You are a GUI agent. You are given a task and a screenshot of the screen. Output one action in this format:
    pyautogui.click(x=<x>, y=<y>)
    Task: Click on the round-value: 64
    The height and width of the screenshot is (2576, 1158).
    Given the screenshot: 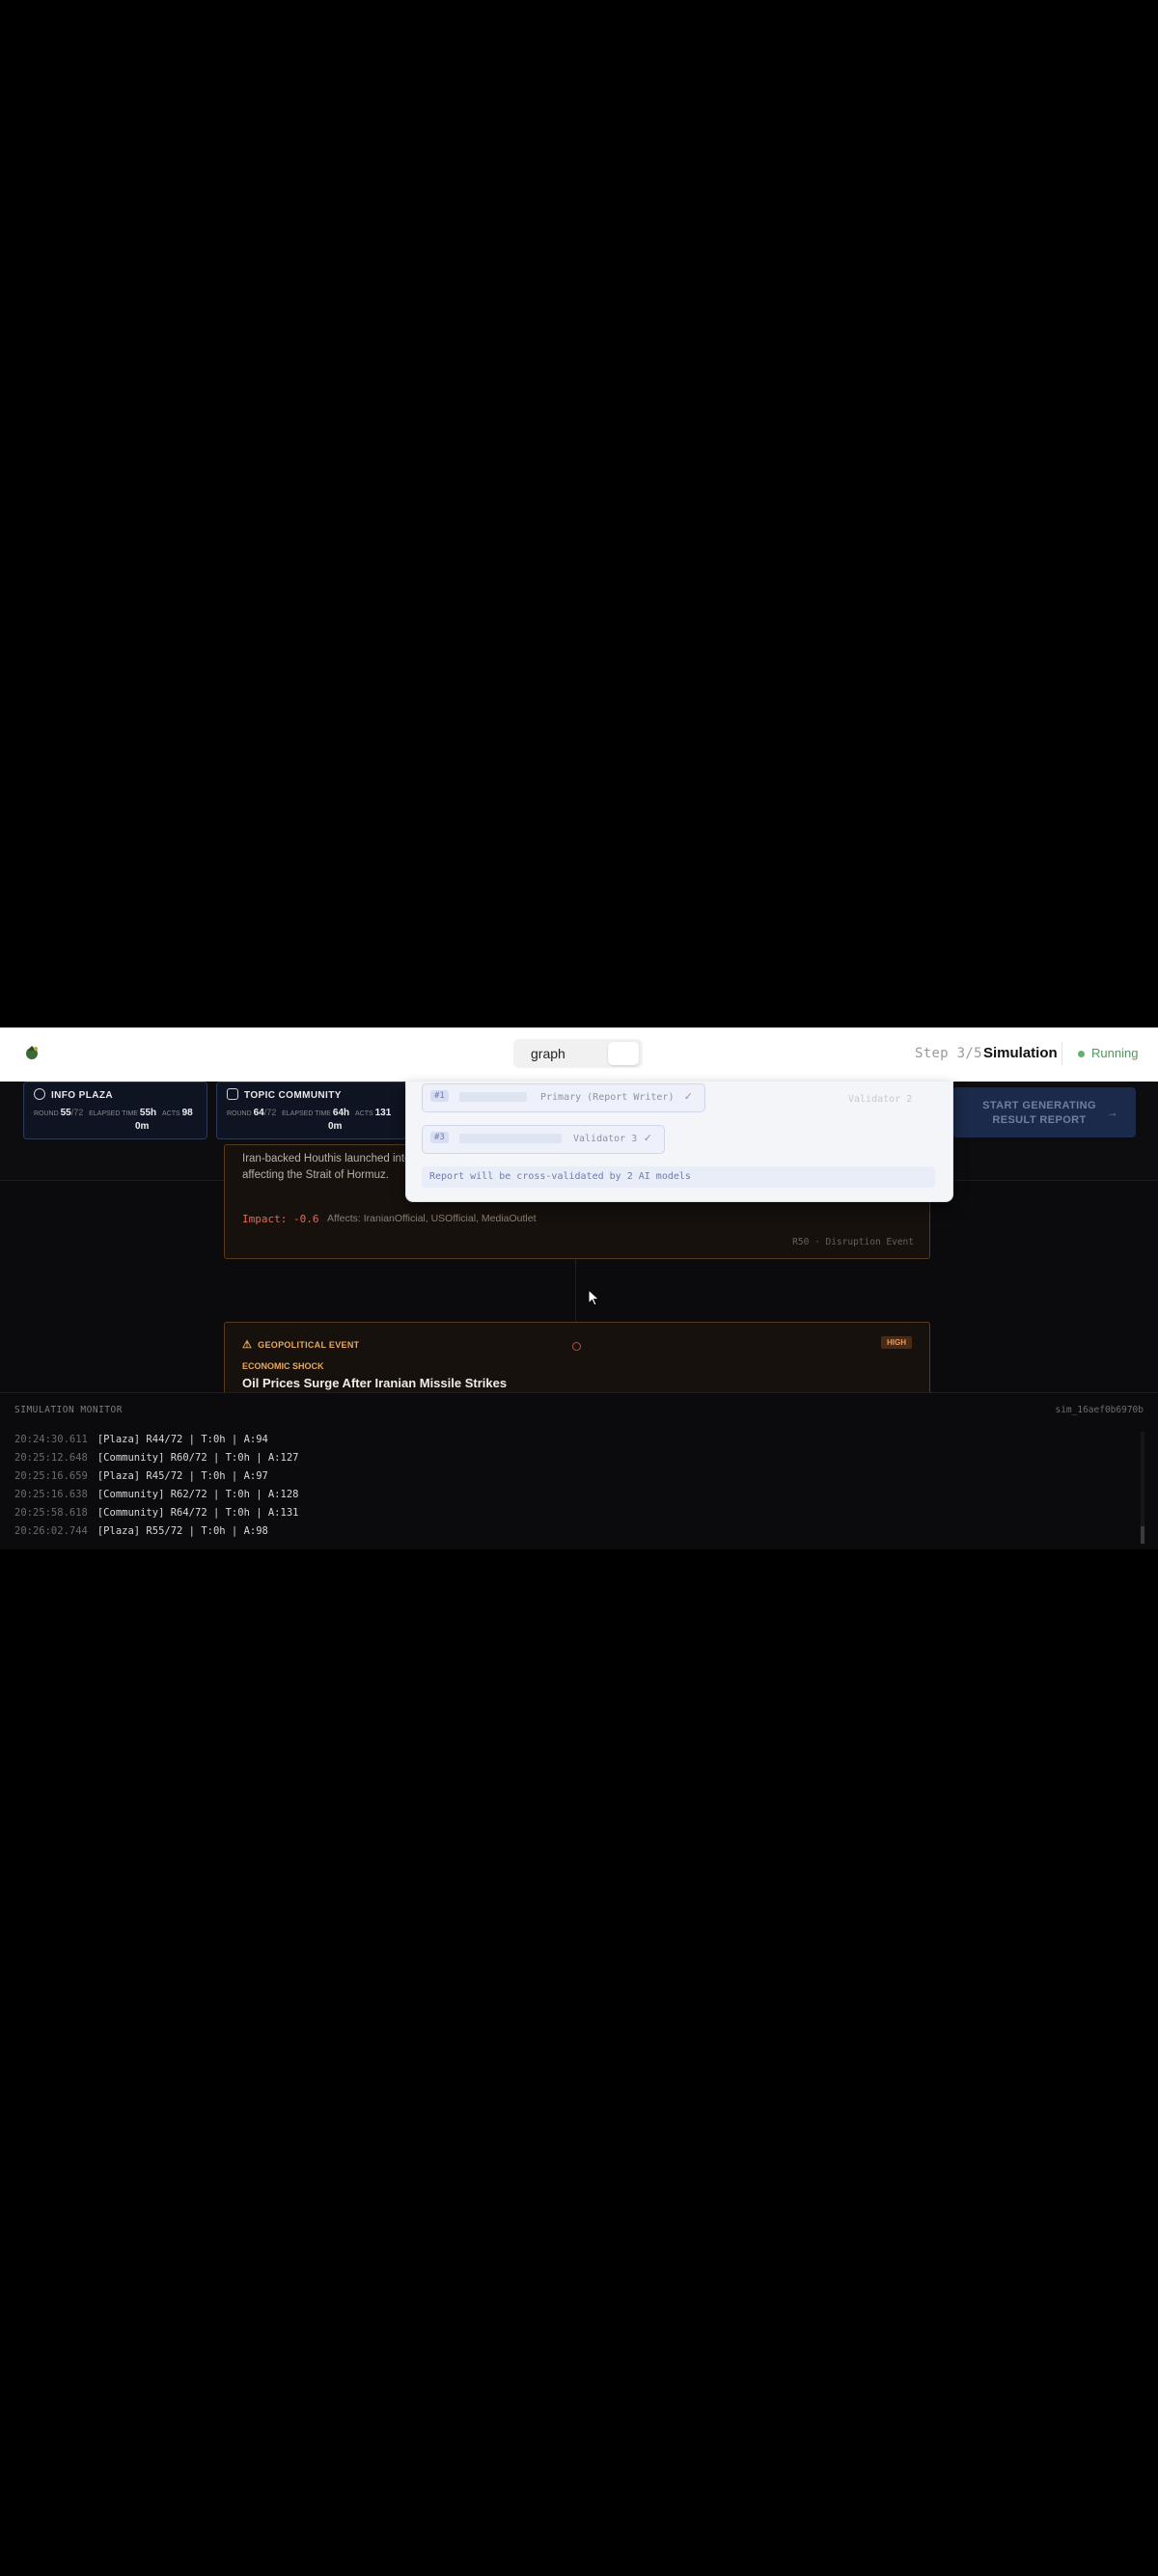 What is the action you would take?
    pyautogui.click(x=258, y=1113)
    